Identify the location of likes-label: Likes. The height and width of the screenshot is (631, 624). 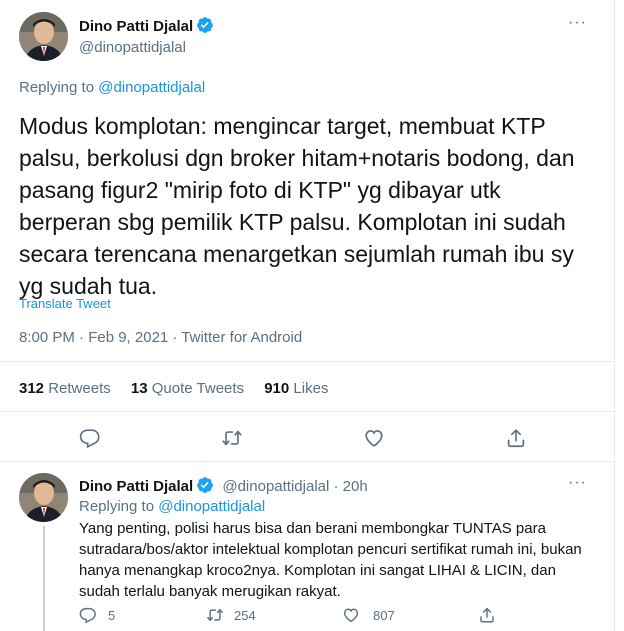
(311, 388).